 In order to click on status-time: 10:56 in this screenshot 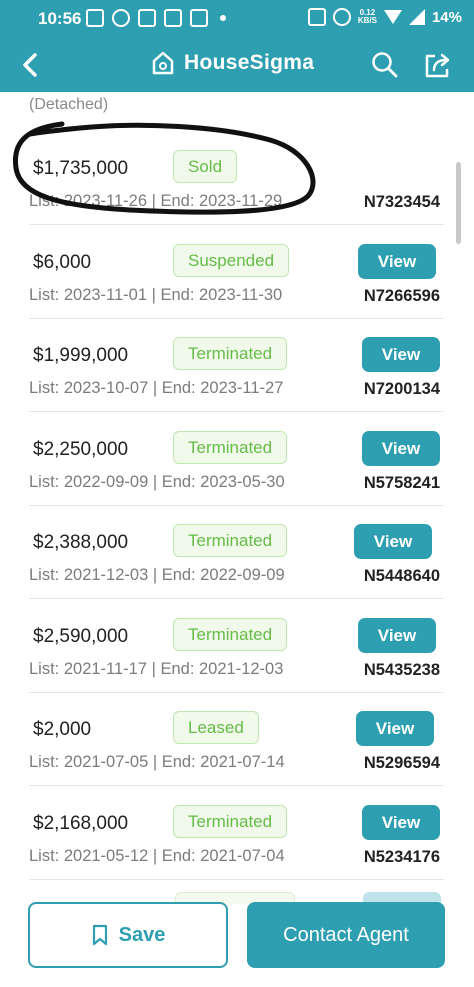, I will do `click(60, 18)`.